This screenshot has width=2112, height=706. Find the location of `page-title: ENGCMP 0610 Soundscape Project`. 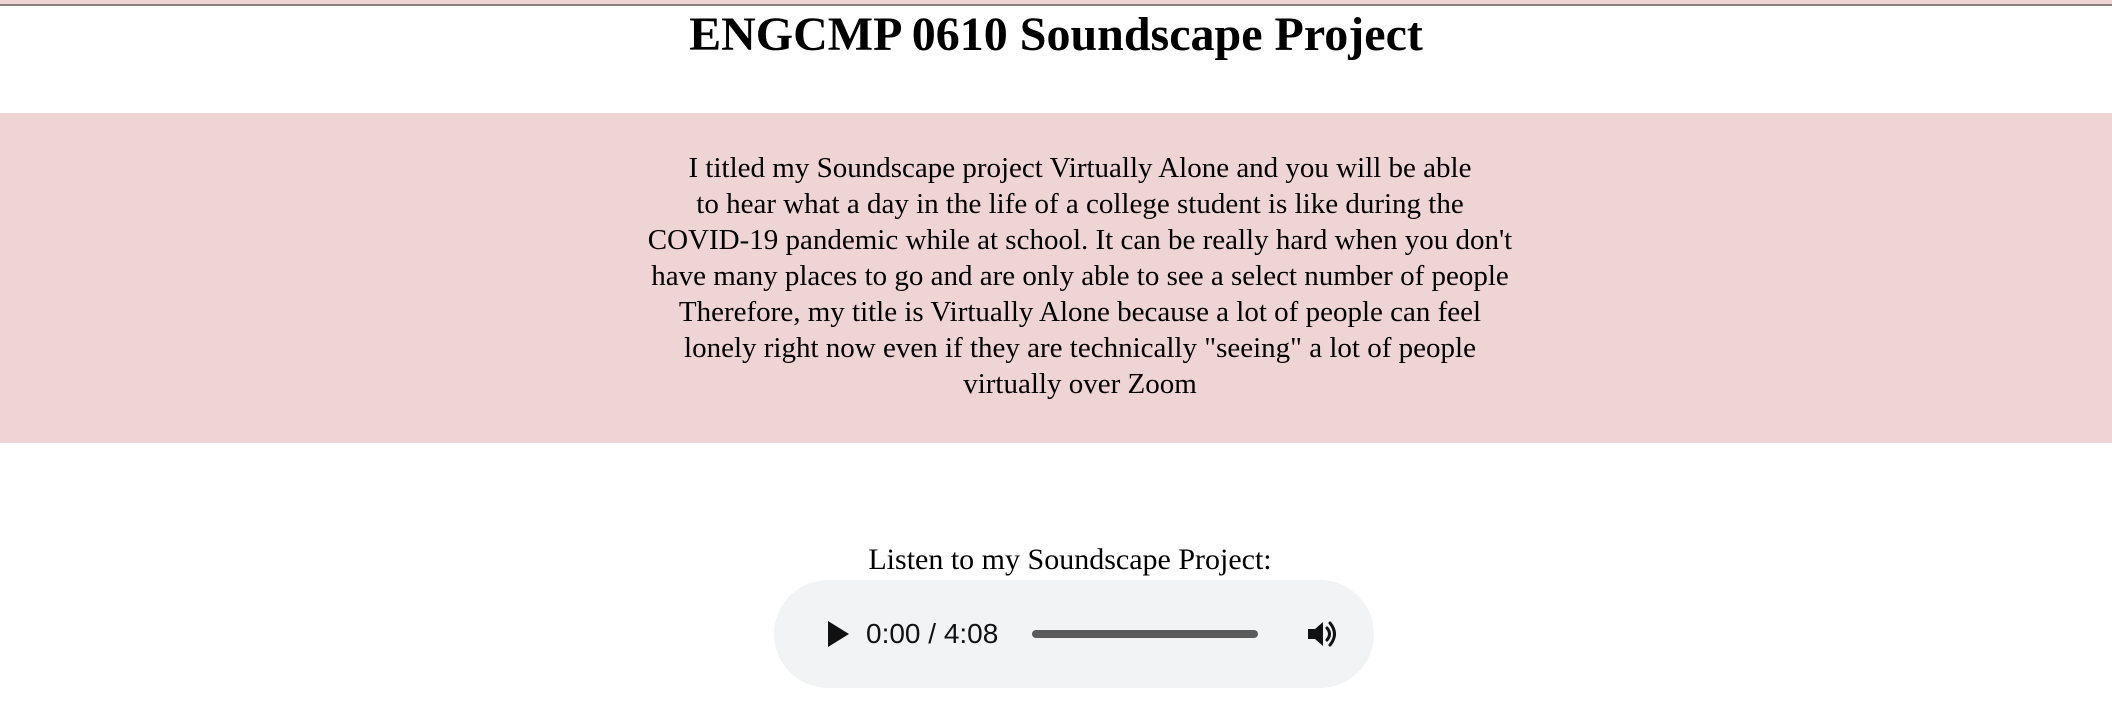

page-title: ENGCMP 0610 Soundscape Project is located at coordinates (1056, 34).